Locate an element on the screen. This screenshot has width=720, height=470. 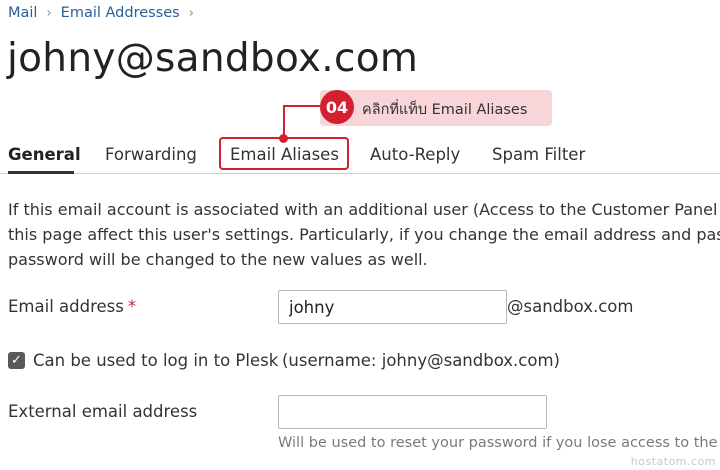
breadcrumb-email-addresses-link: Email Addresses is located at coordinates (120, 13).